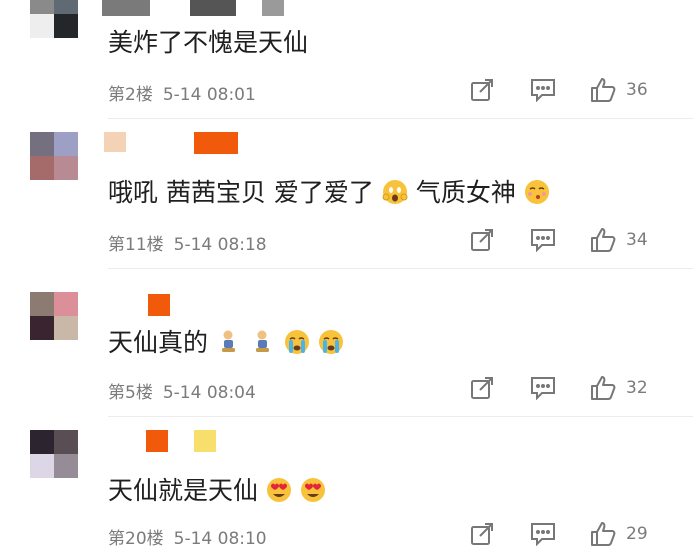 This screenshot has width=693, height=549. What do you see at coordinates (536, 192) in the screenshot?
I see `kiss-face-emoji-icon` at bounding box center [536, 192].